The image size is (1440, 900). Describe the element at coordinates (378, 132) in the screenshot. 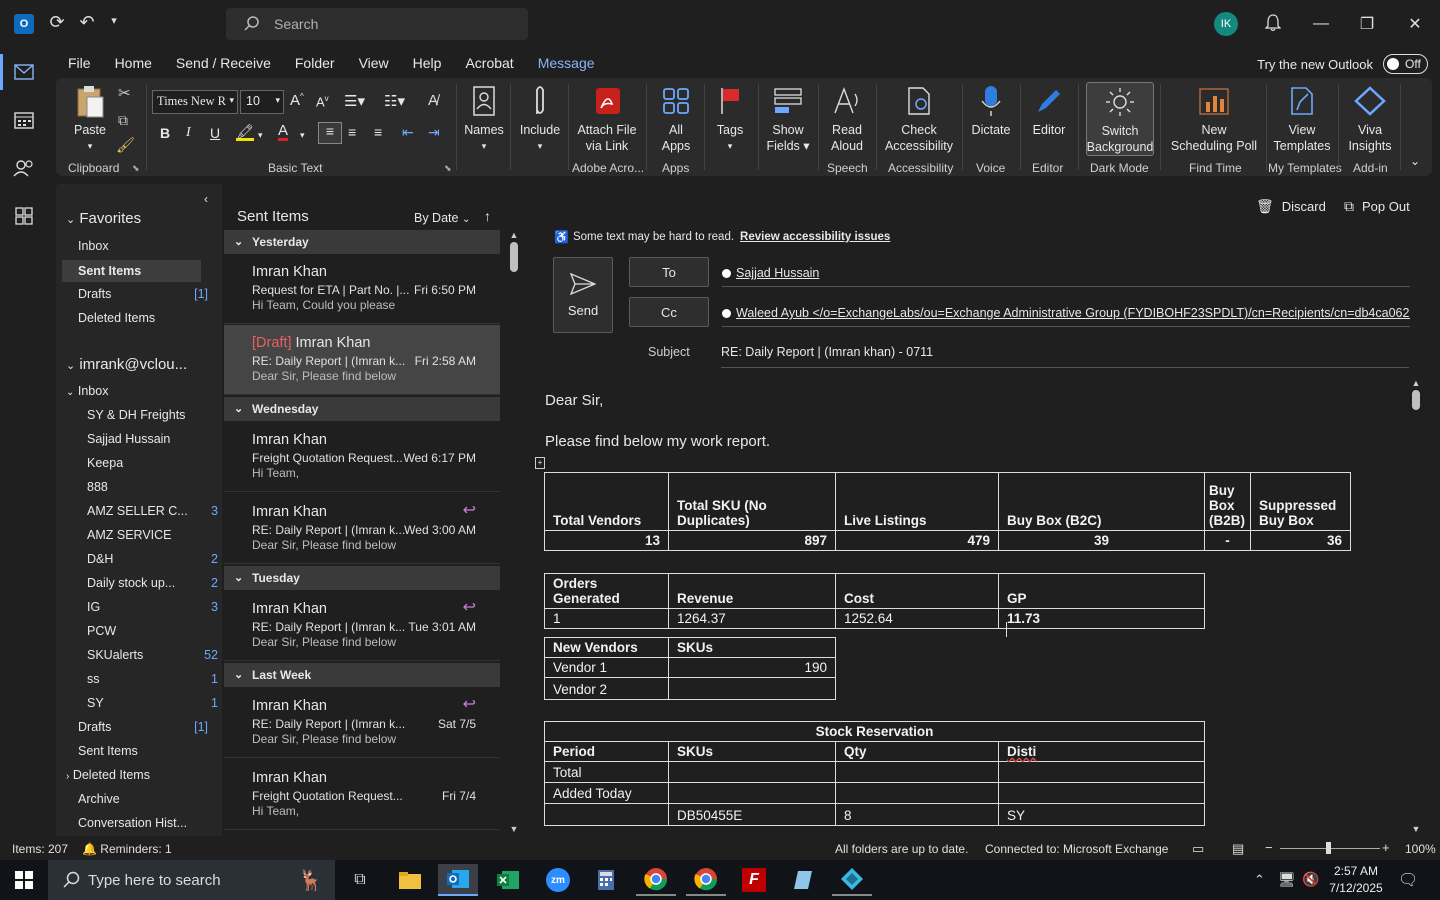

I see `align-right-icon: ≡` at that location.